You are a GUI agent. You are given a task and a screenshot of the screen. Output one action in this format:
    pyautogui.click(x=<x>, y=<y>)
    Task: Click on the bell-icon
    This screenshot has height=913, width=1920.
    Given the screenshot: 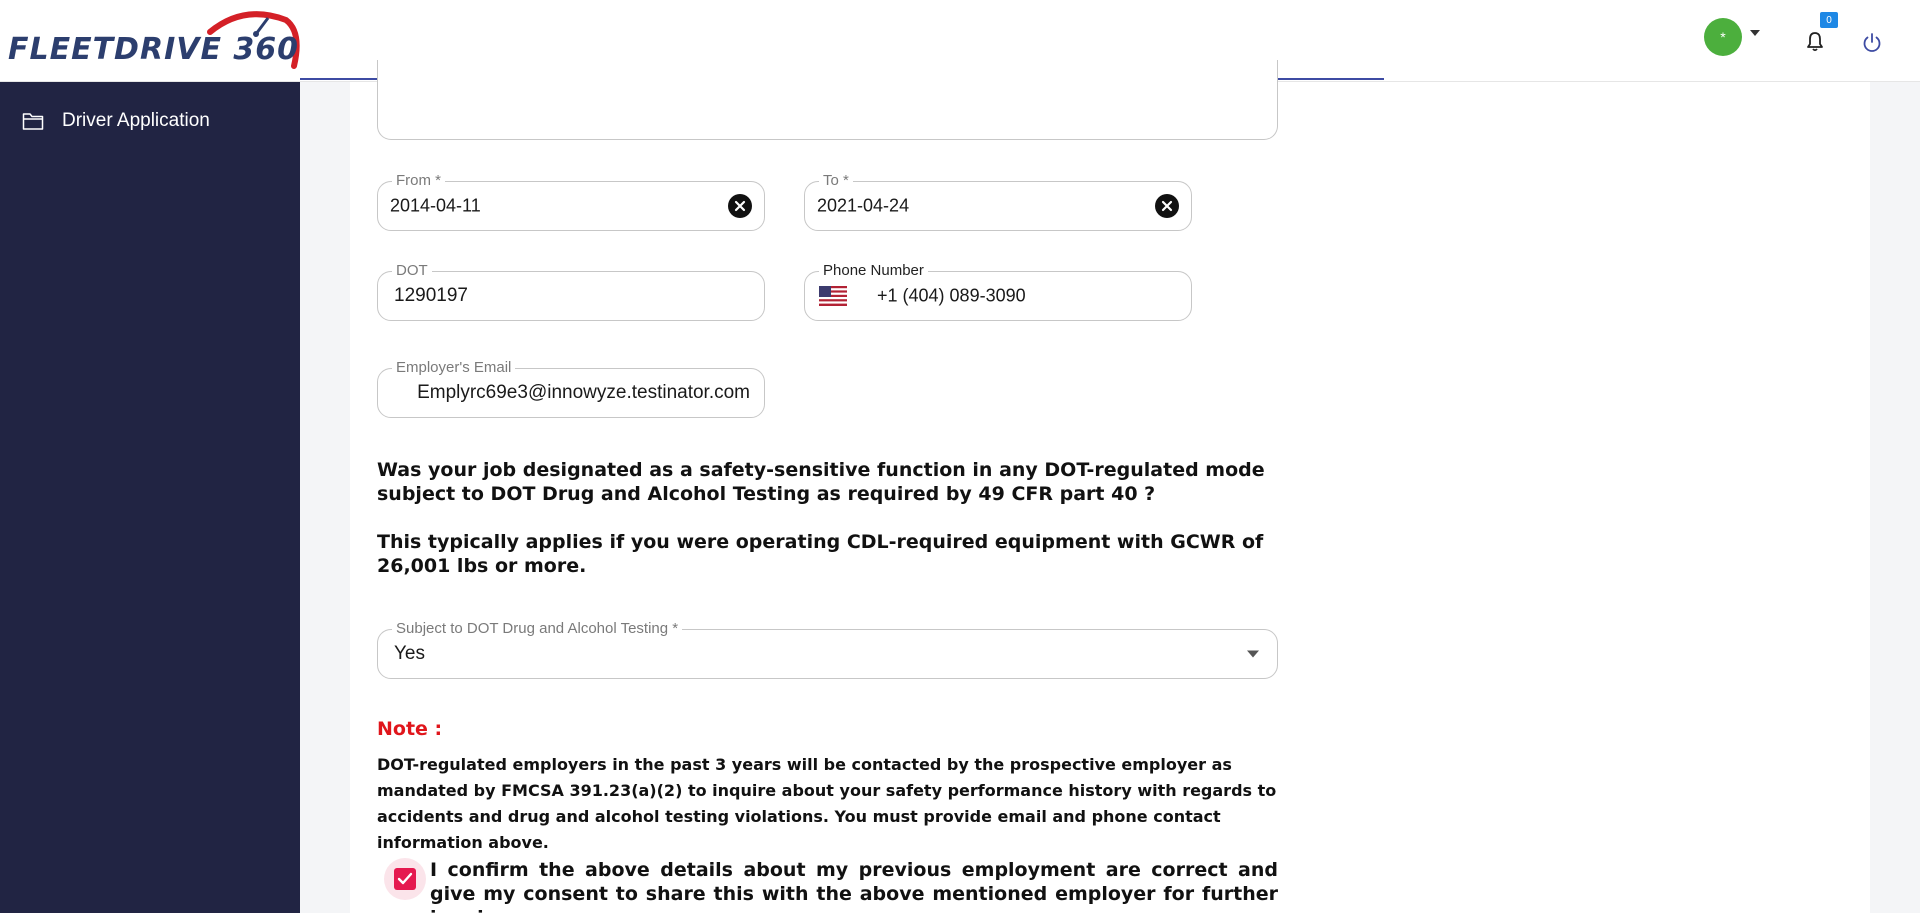 What is the action you would take?
    pyautogui.click(x=1815, y=42)
    